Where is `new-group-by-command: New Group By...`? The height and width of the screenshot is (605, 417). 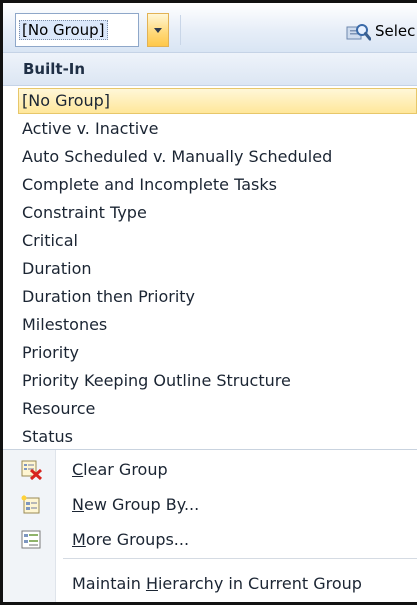
new-group-by-command: New Group By... is located at coordinates (210, 505).